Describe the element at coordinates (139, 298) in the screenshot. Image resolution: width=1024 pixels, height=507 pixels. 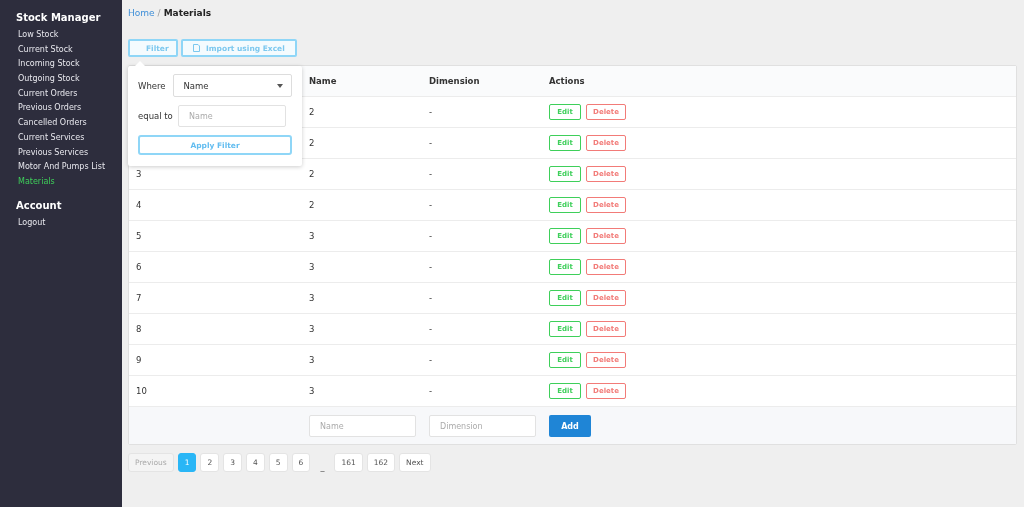
I see `table-cell-text: 7` at that location.